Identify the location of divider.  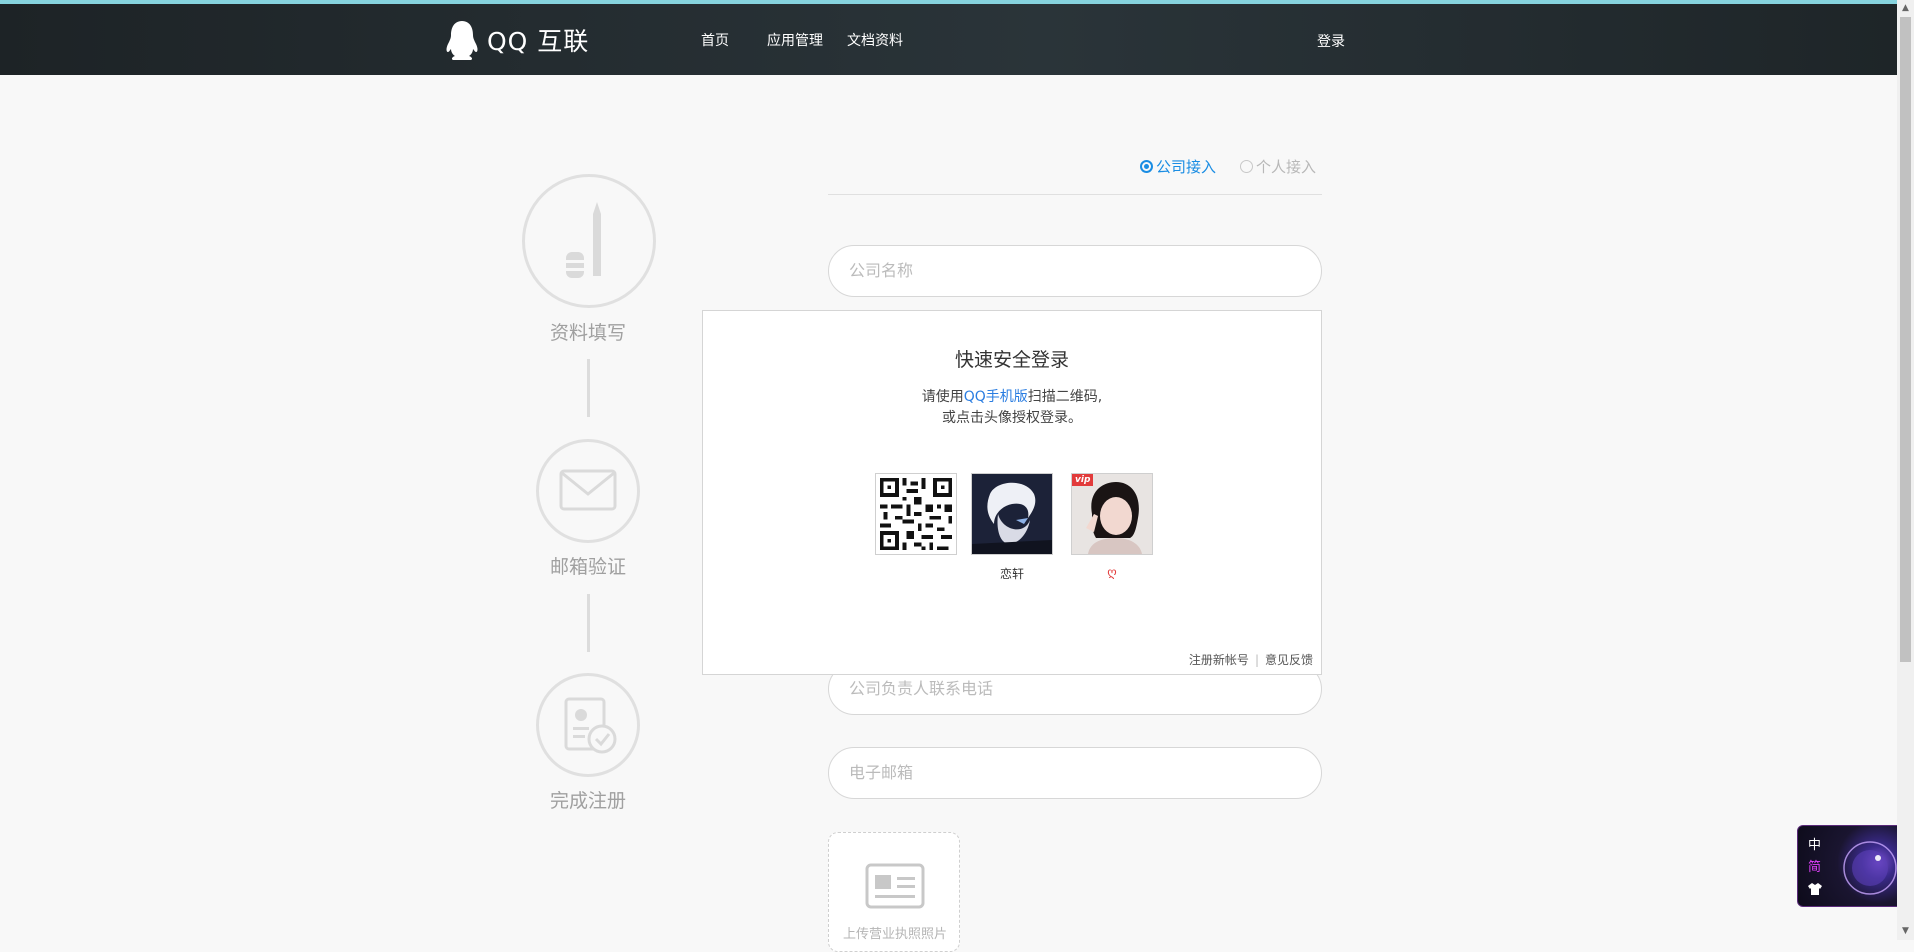
(1075, 194).